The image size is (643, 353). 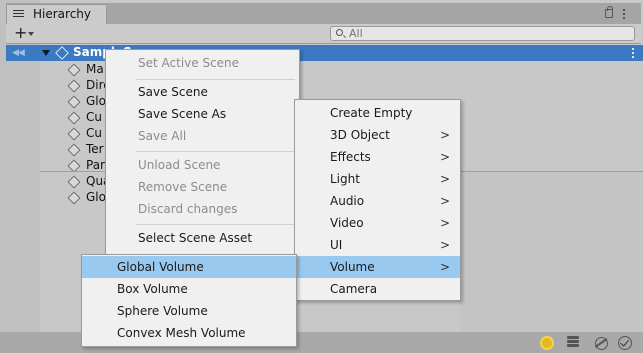 What do you see at coordinates (189, 311) in the screenshot?
I see `menu-item-sphere-volume: Sphere Volume` at bounding box center [189, 311].